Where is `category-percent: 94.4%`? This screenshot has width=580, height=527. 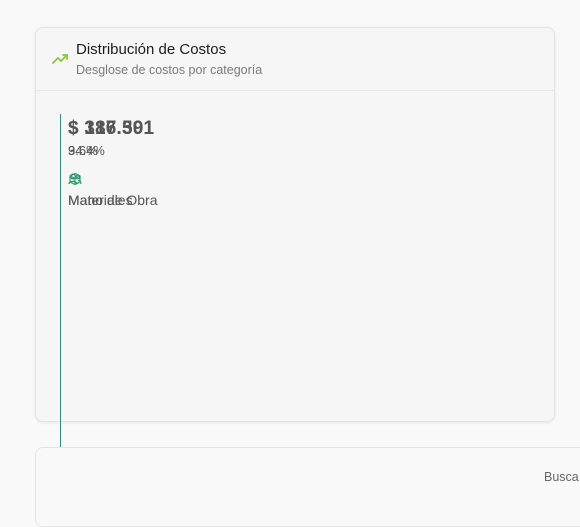 category-percent: 94.4% is located at coordinates (86, 150).